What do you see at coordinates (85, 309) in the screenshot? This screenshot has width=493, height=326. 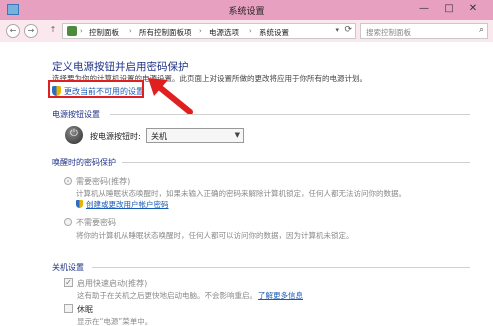 I see `hibernate-label: 休眠` at bounding box center [85, 309].